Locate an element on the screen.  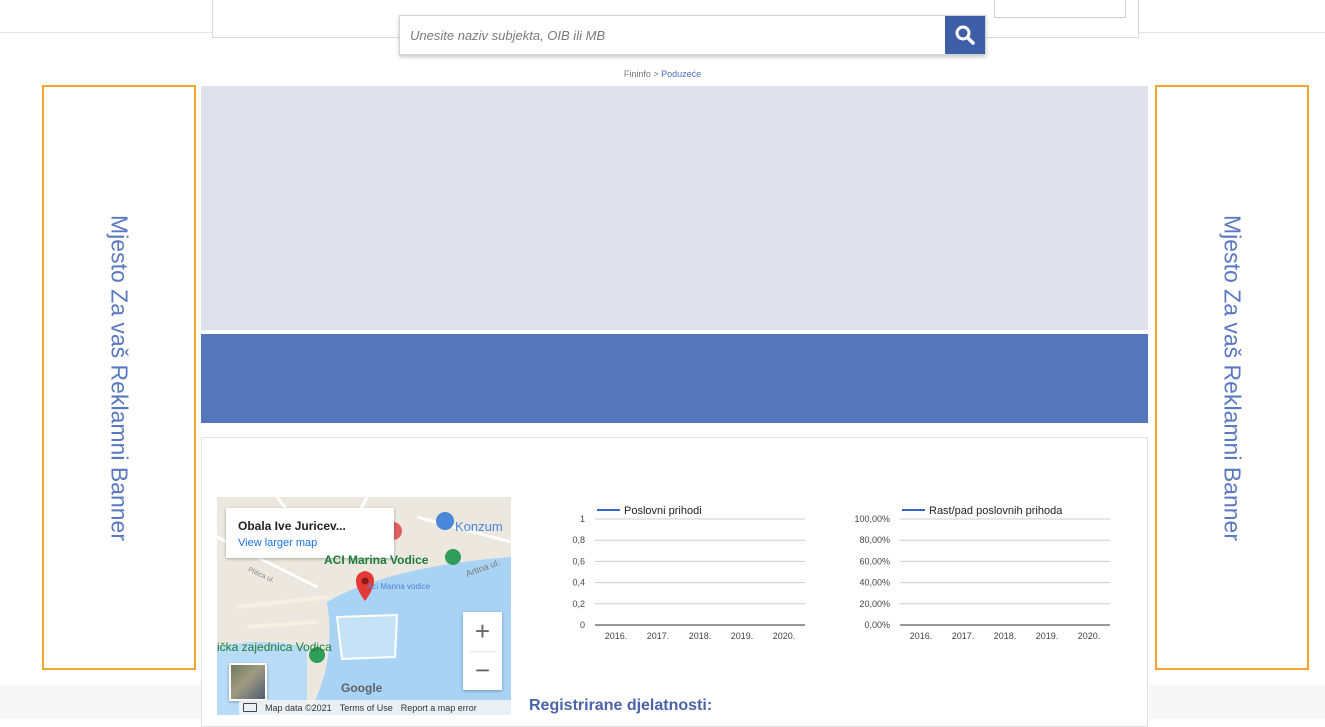
map-info-box: Obala Ive Juricev... View larger map is located at coordinates (310, 533).